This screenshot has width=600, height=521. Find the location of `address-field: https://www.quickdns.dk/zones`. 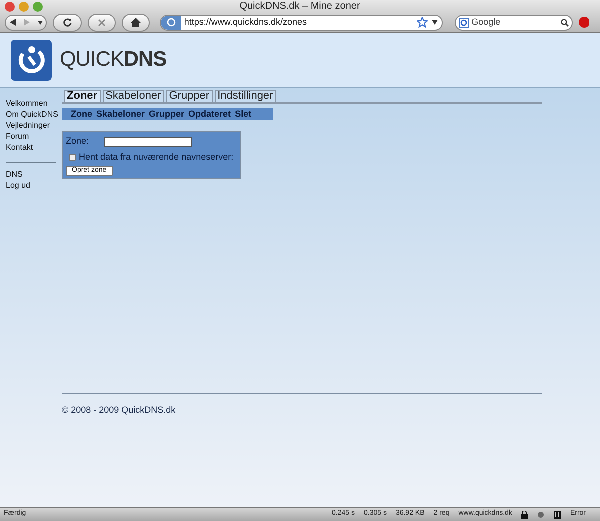

address-field: https://www.quickdns.dk/zones is located at coordinates (301, 22).